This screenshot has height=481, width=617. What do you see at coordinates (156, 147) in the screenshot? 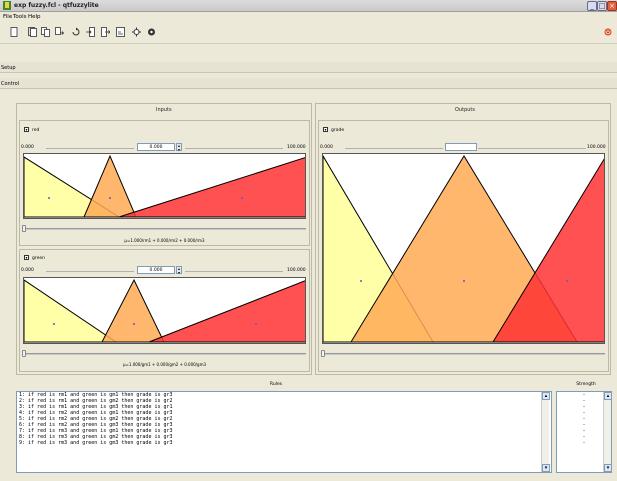
I see `red-value-input: 0.000` at bounding box center [156, 147].